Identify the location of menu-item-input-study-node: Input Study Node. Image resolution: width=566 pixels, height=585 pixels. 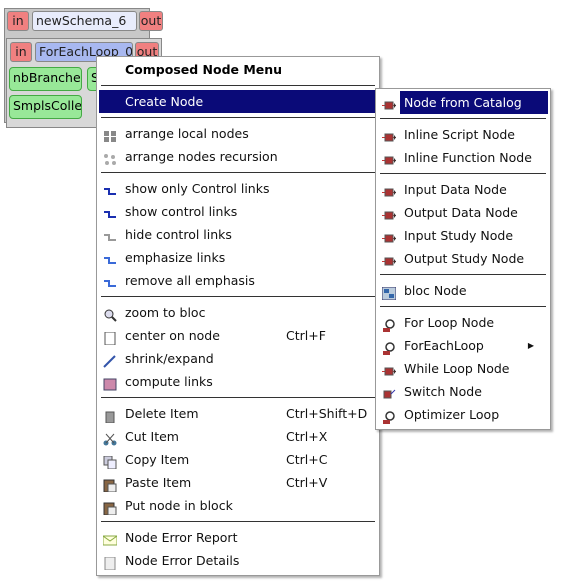
(463, 235).